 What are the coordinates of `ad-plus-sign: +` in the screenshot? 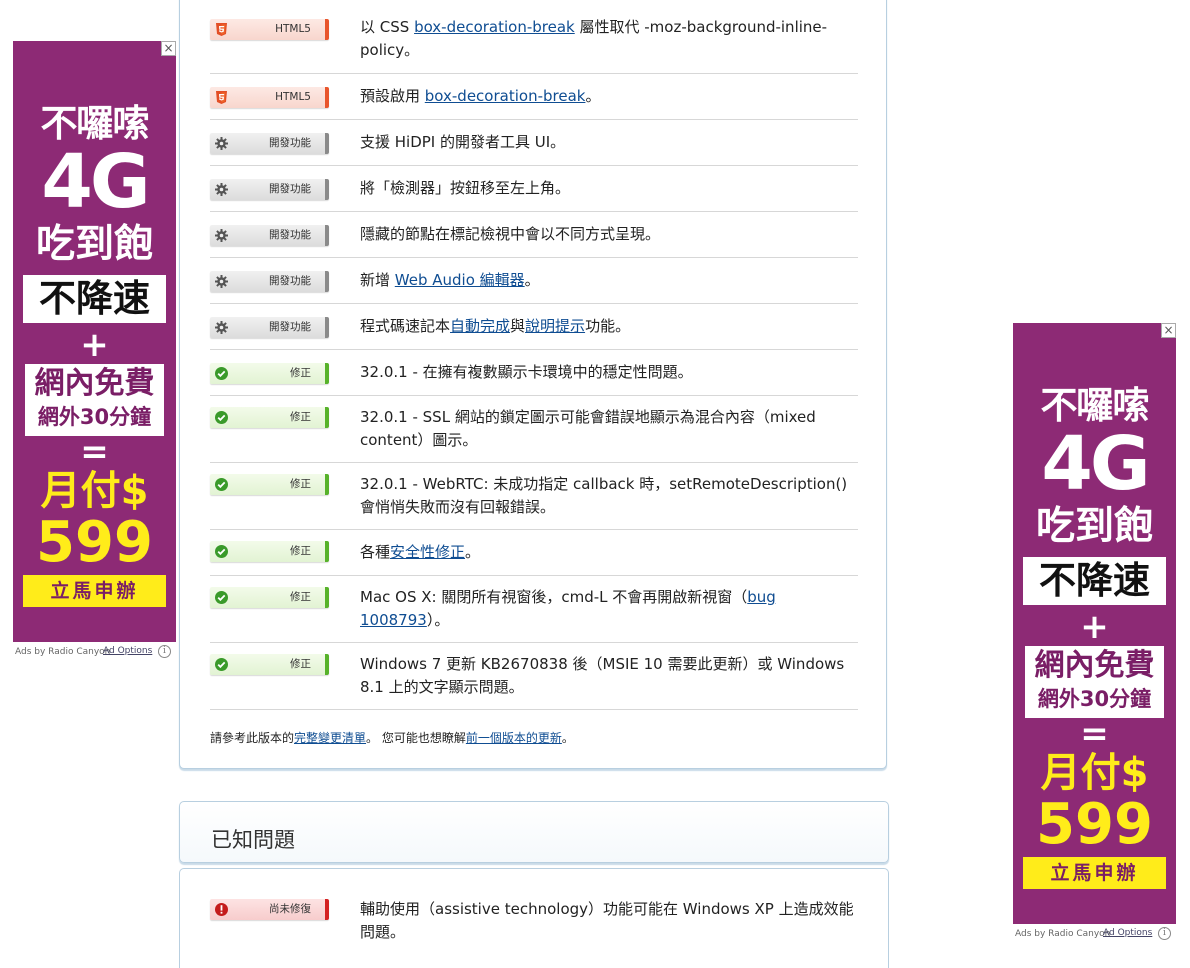 It's located at (94, 345).